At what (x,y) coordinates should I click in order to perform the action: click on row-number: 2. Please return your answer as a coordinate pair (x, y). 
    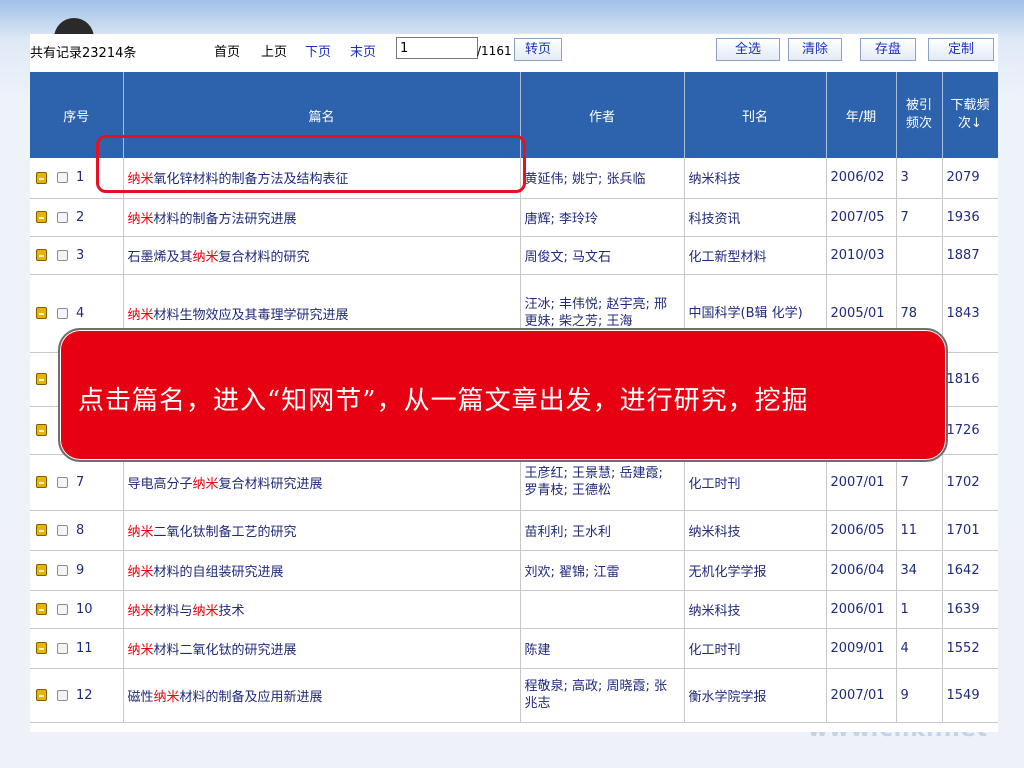
    Looking at the image, I should click on (80, 217).